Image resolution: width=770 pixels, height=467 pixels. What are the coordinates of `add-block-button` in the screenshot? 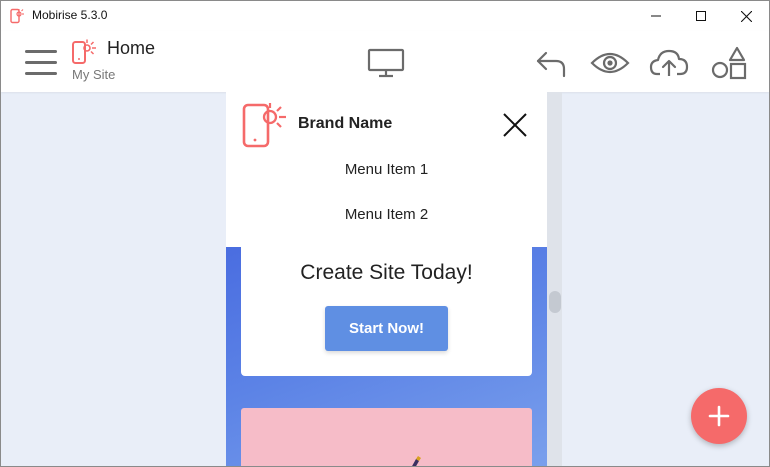 It's located at (719, 416).